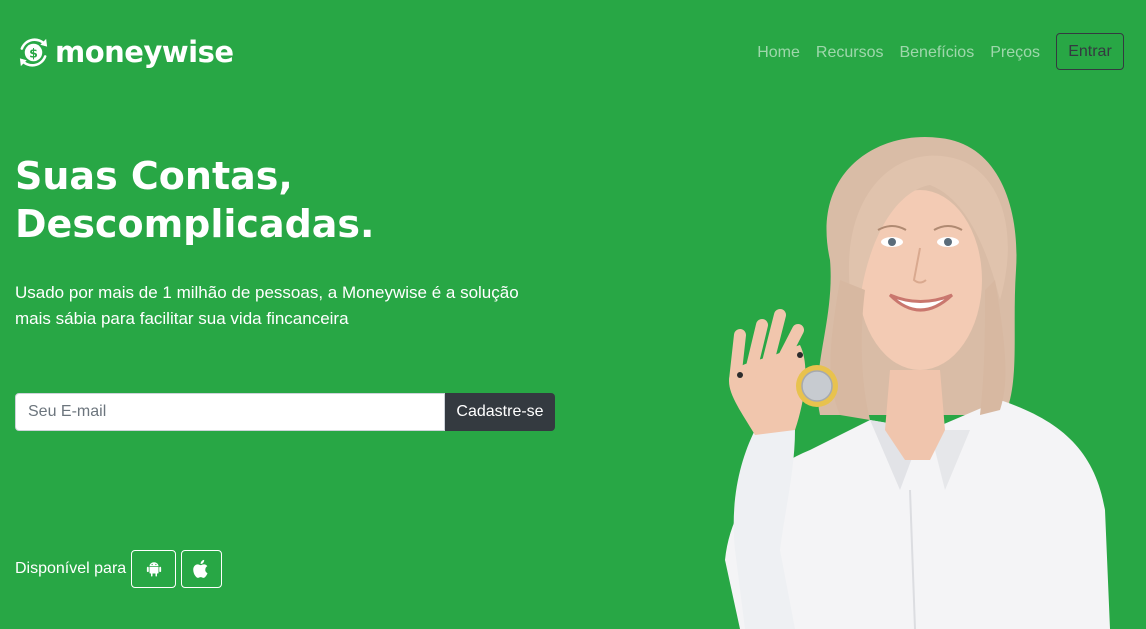 This screenshot has height=629, width=1146. What do you see at coordinates (850, 53) in the screenshot?
I see `nav-link-recursos: Recursos` at bounding box center [850, 53].